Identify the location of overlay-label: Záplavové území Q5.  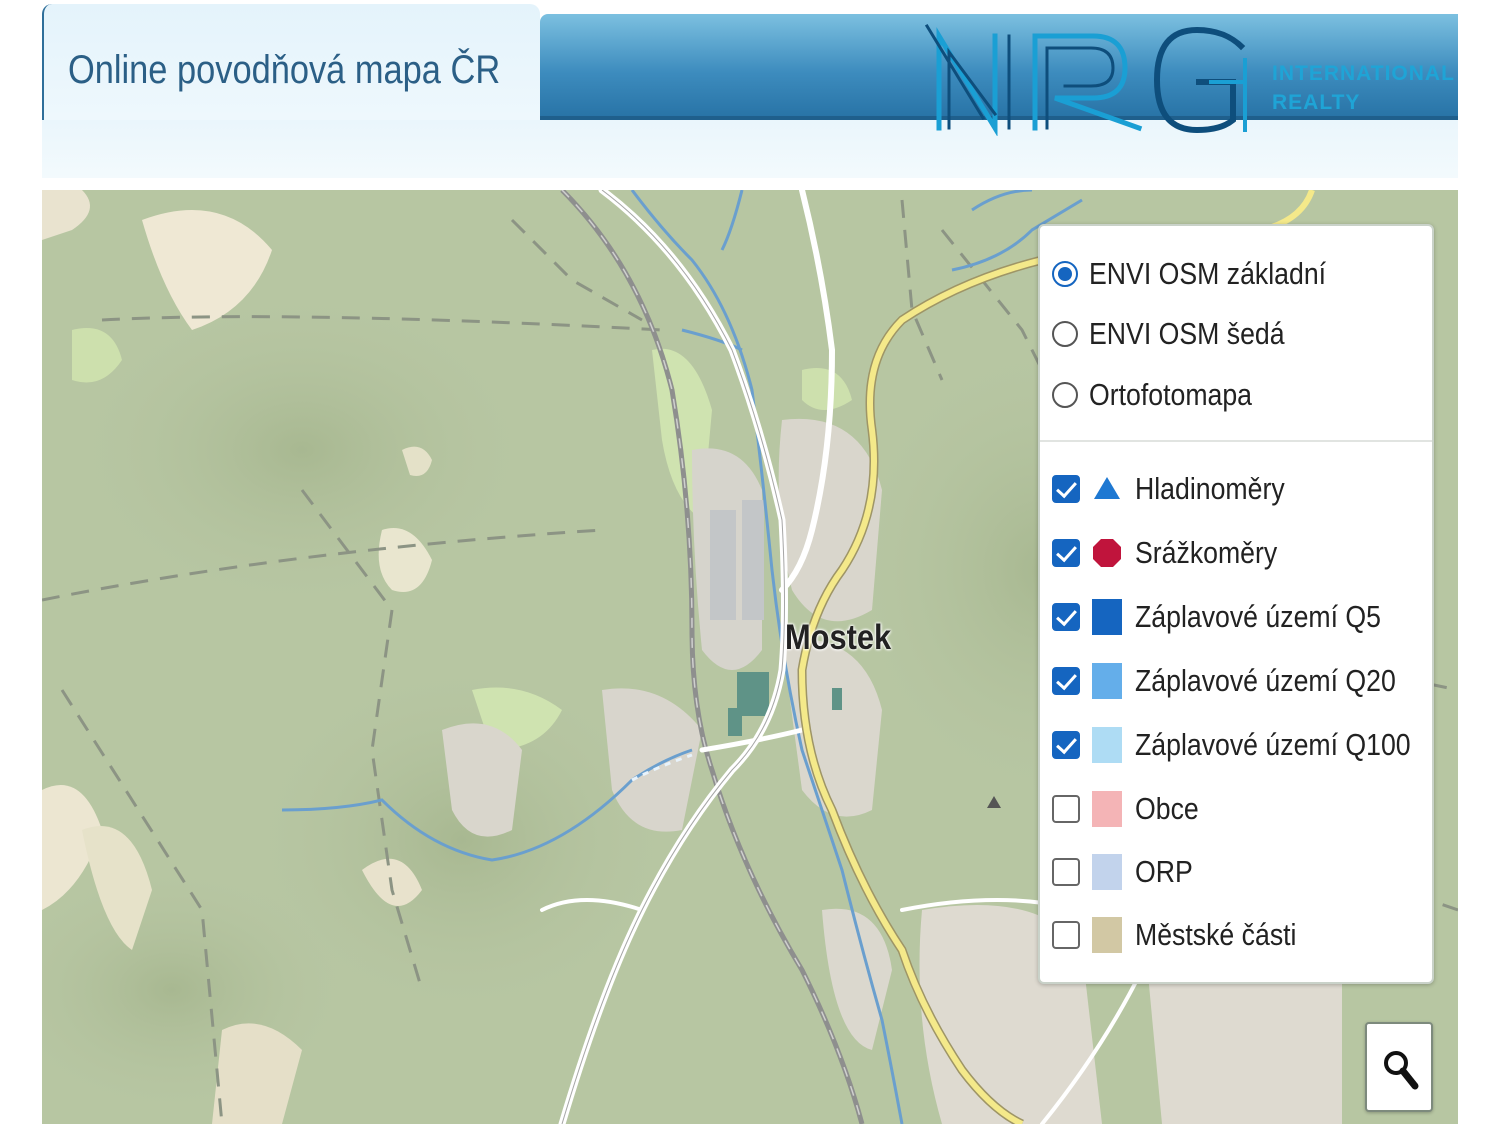
(1258, 616).